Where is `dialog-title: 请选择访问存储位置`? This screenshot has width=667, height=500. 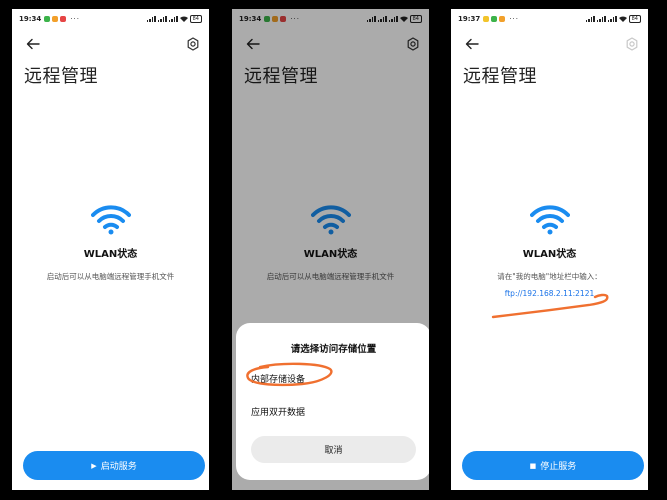
dialog-title: 请选择访问存储位置 is located at coordinates (333, 349).